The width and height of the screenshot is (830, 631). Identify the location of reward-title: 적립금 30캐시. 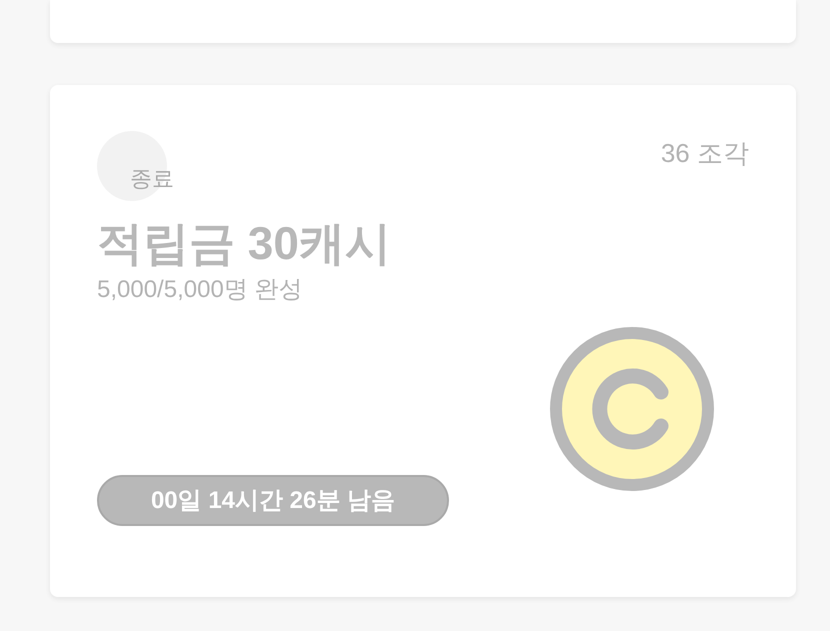
(244, 243).